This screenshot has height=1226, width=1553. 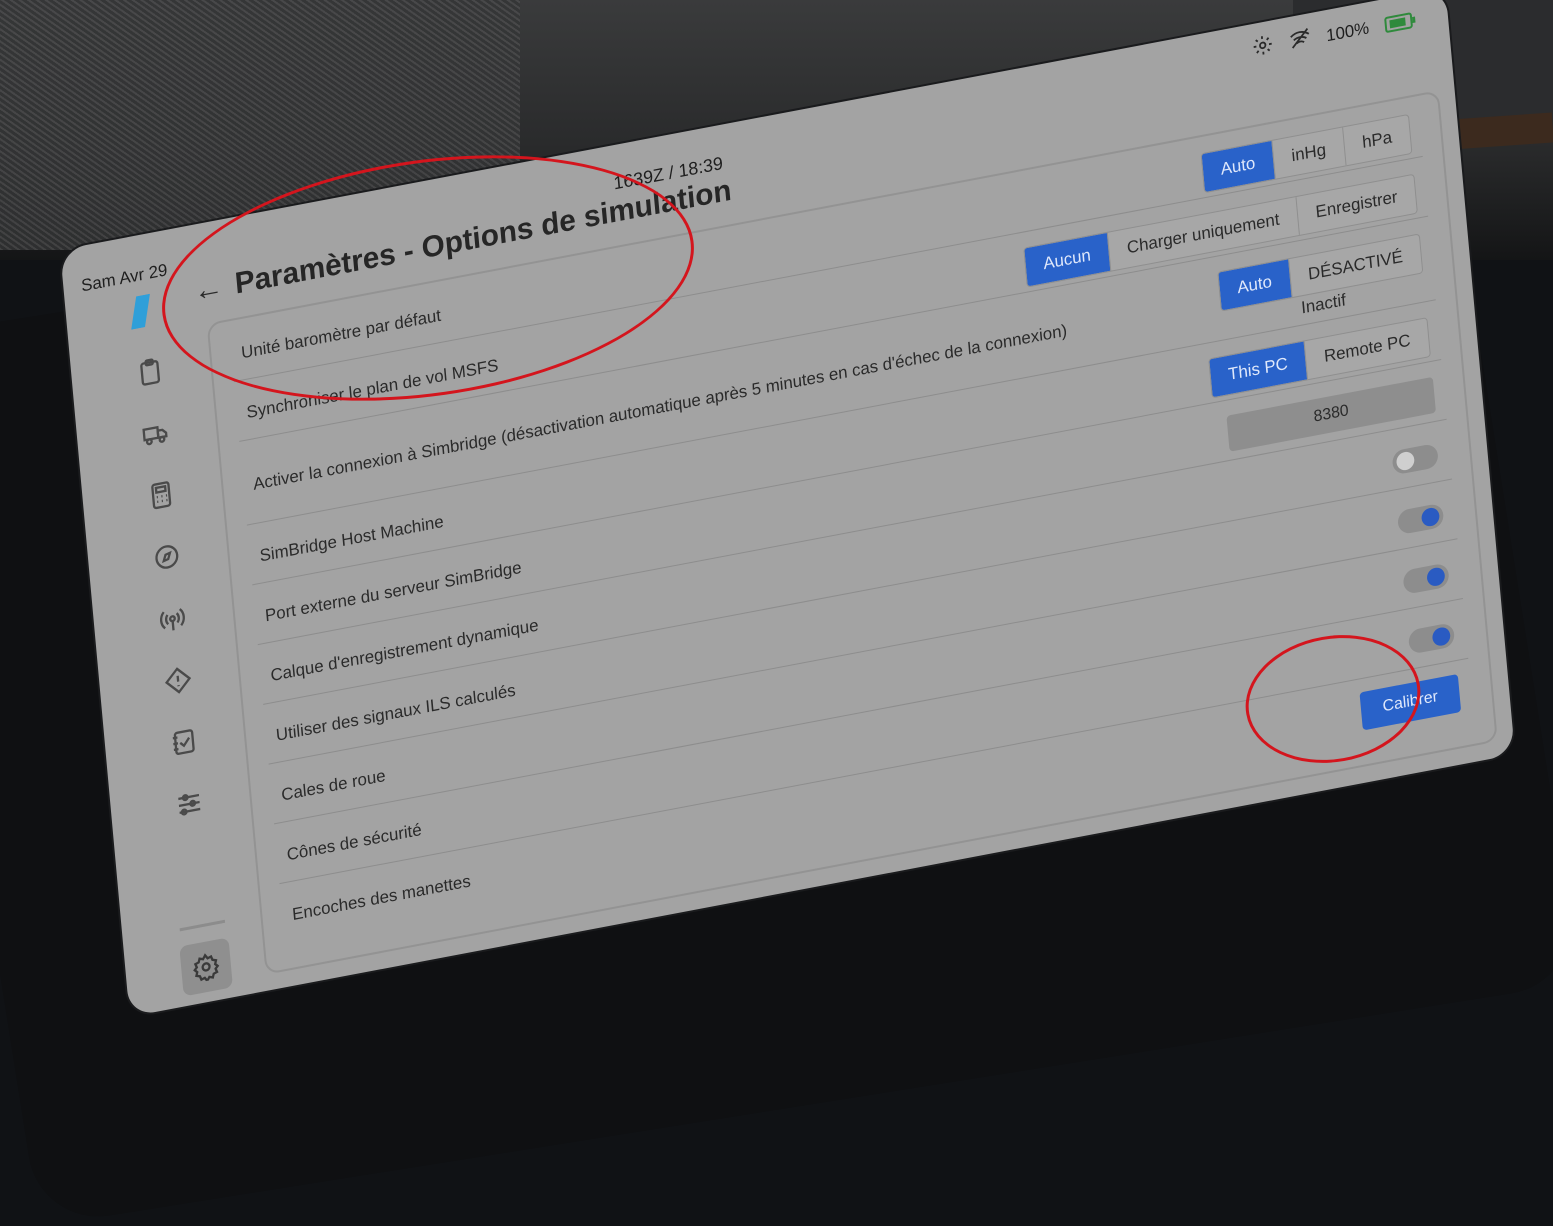 What do you see at coordinates (351, 538) in the screenshot?
I see `setting-label: SimBridge Host Machine` at bounding box center [351, 538].